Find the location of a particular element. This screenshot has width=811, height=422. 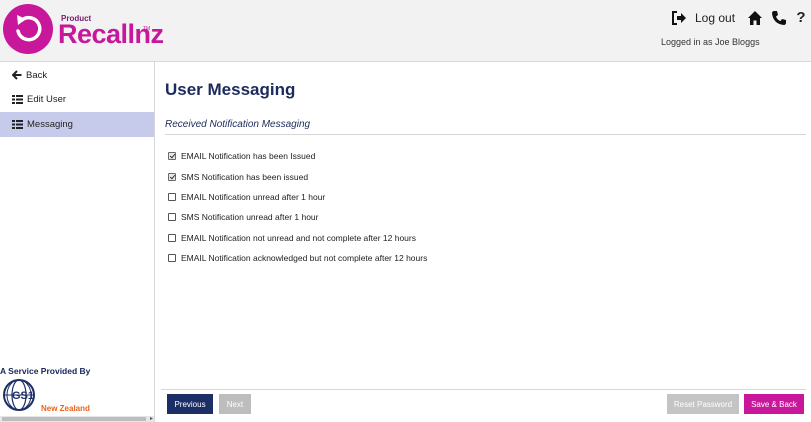

gs1-globe-icon: GS1 is located at coordinates (19, 395).